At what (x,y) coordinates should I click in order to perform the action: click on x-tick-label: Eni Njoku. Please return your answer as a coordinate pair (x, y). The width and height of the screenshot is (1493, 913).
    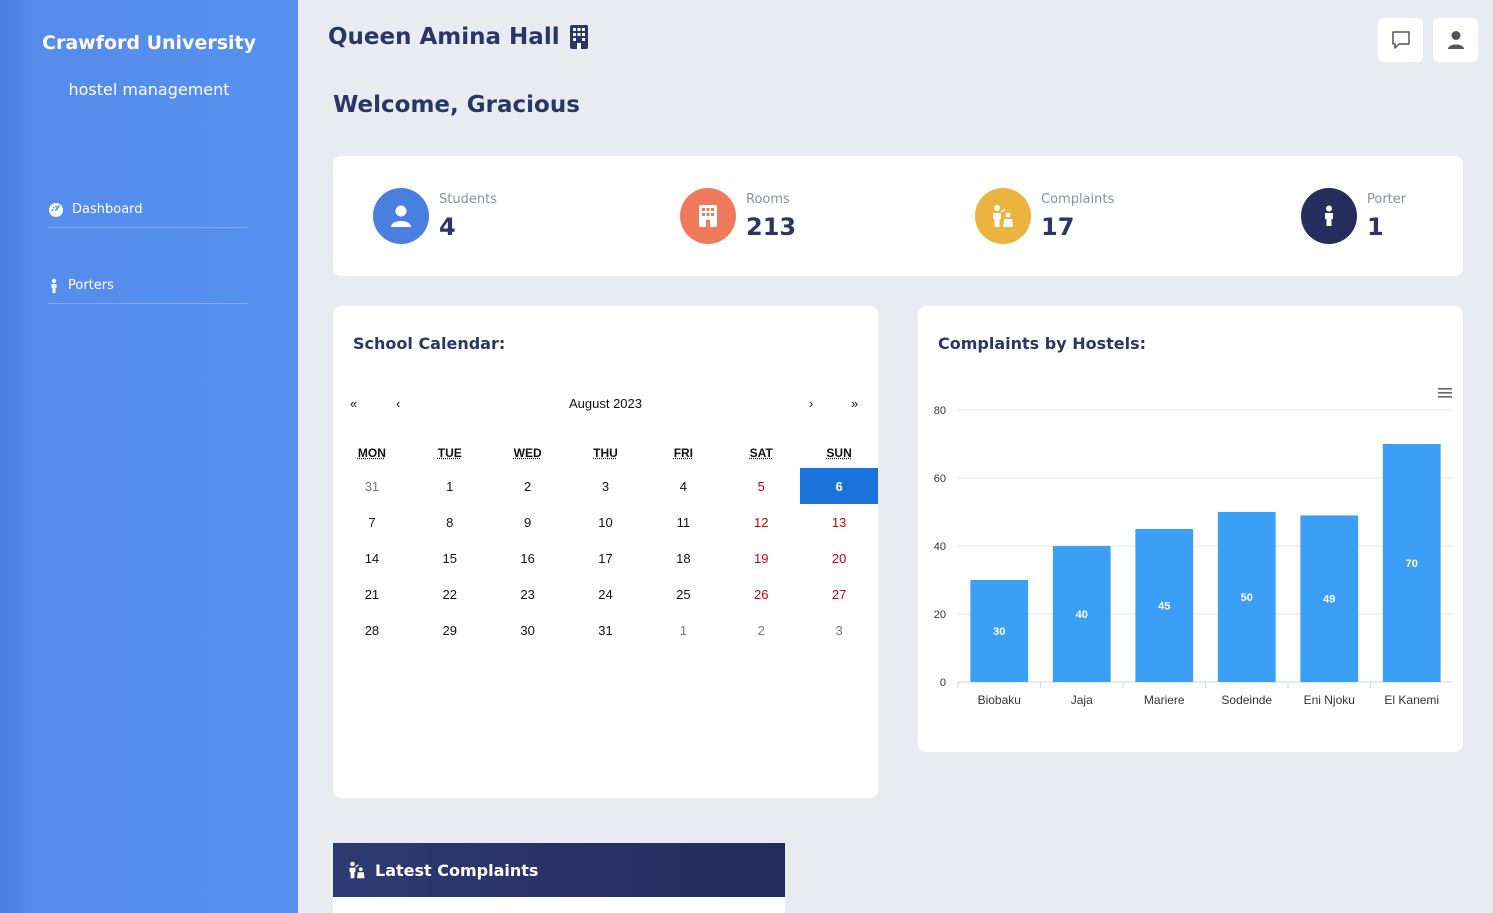
    Looking at the image, I should click on (1329, 700).